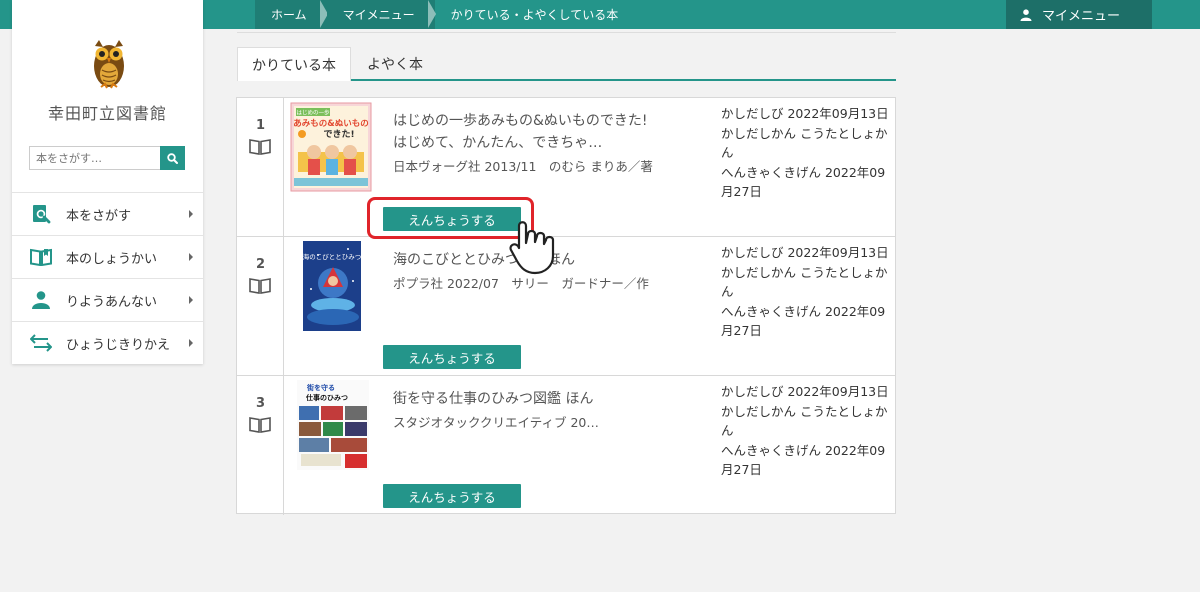 Image resolution: width=1200 pixels, height=592 pixels. Describe the element at coordinates (378, 15) in the screenshot. I see `breadcrumb-mymenu-label: マイメニュー` at that location.